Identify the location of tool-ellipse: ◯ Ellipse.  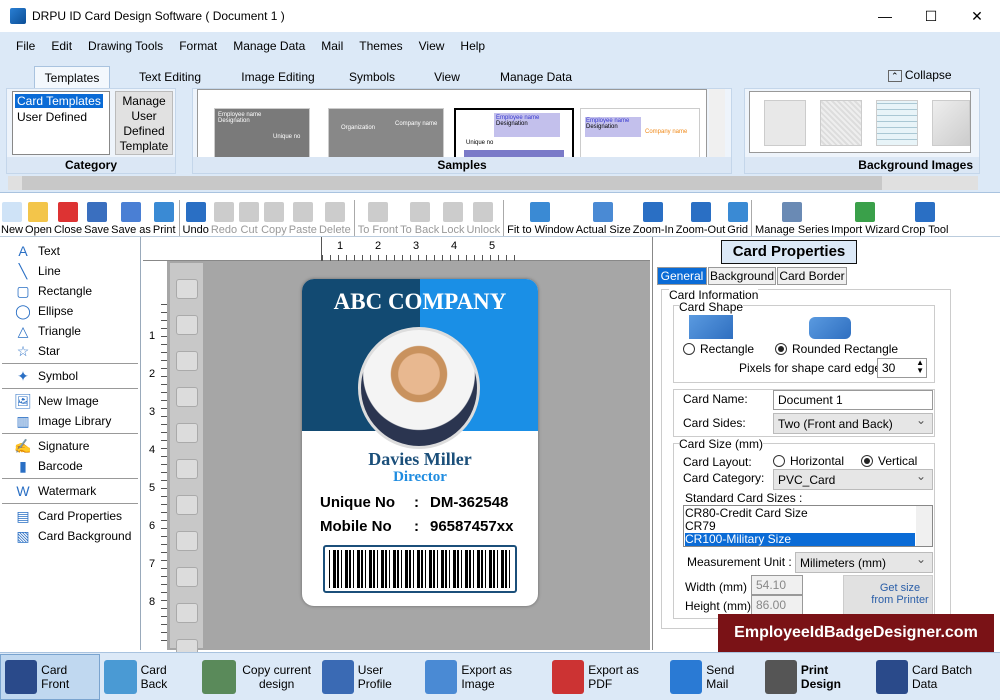
(70, 311).